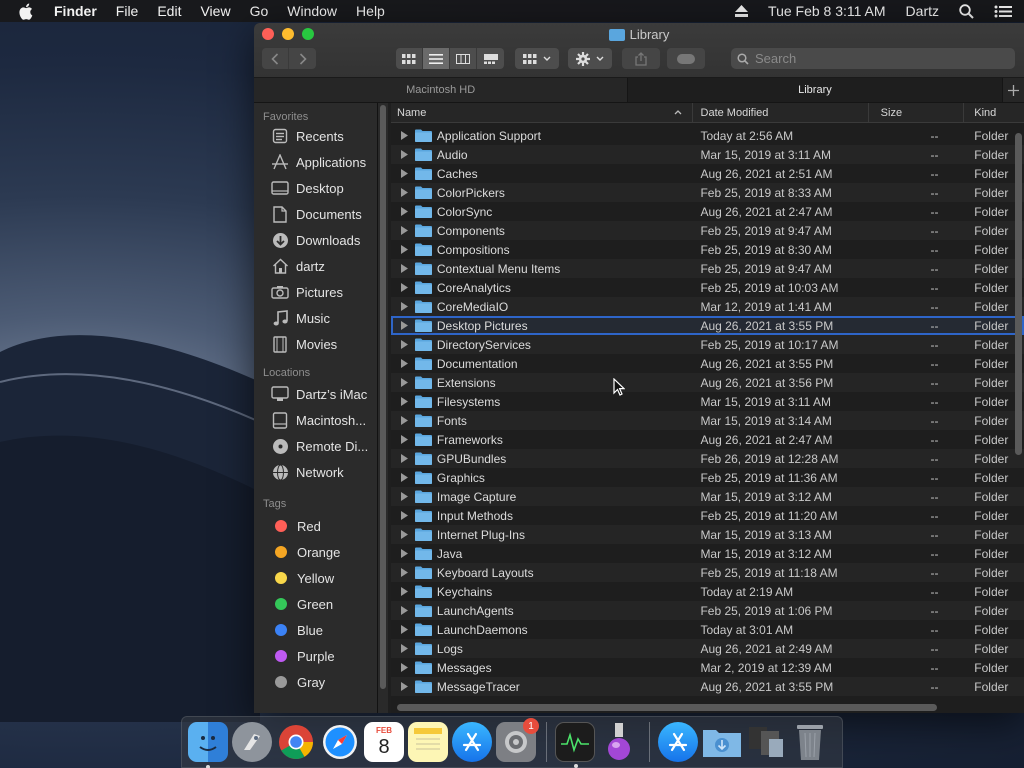 This screenshot has width=1024, height=768. Describe the element at coordinates (315, 162) in the screenshot. I see `sidebar-item-applications: Applications` at that location.